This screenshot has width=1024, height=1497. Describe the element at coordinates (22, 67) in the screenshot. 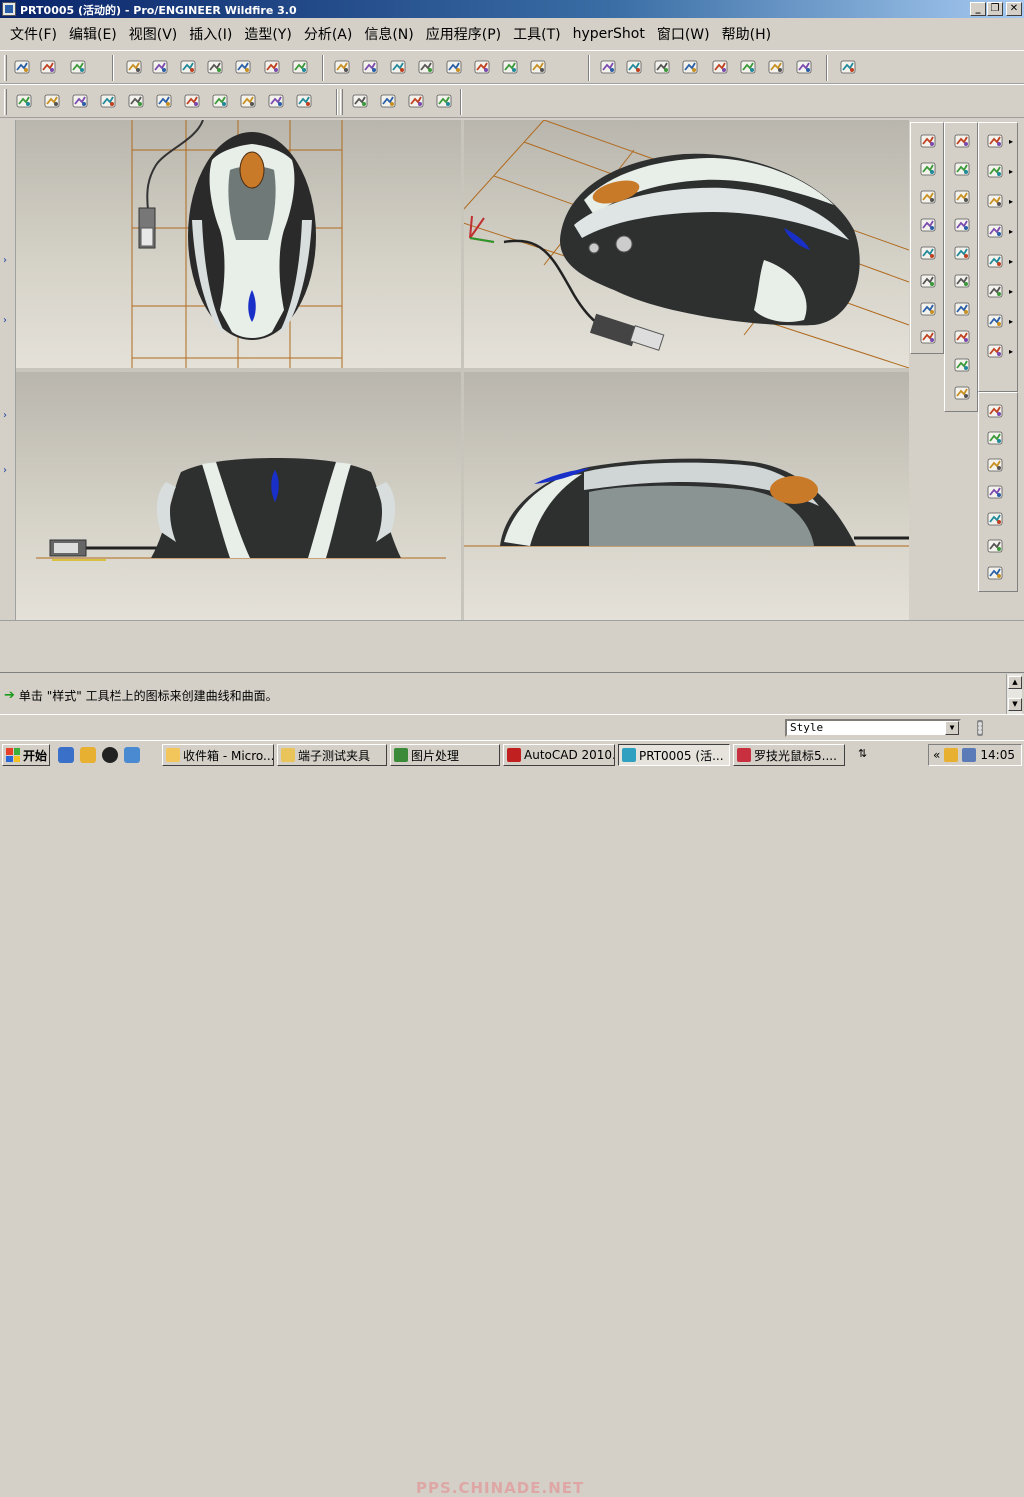

I see `regenerate-icon` at that location.